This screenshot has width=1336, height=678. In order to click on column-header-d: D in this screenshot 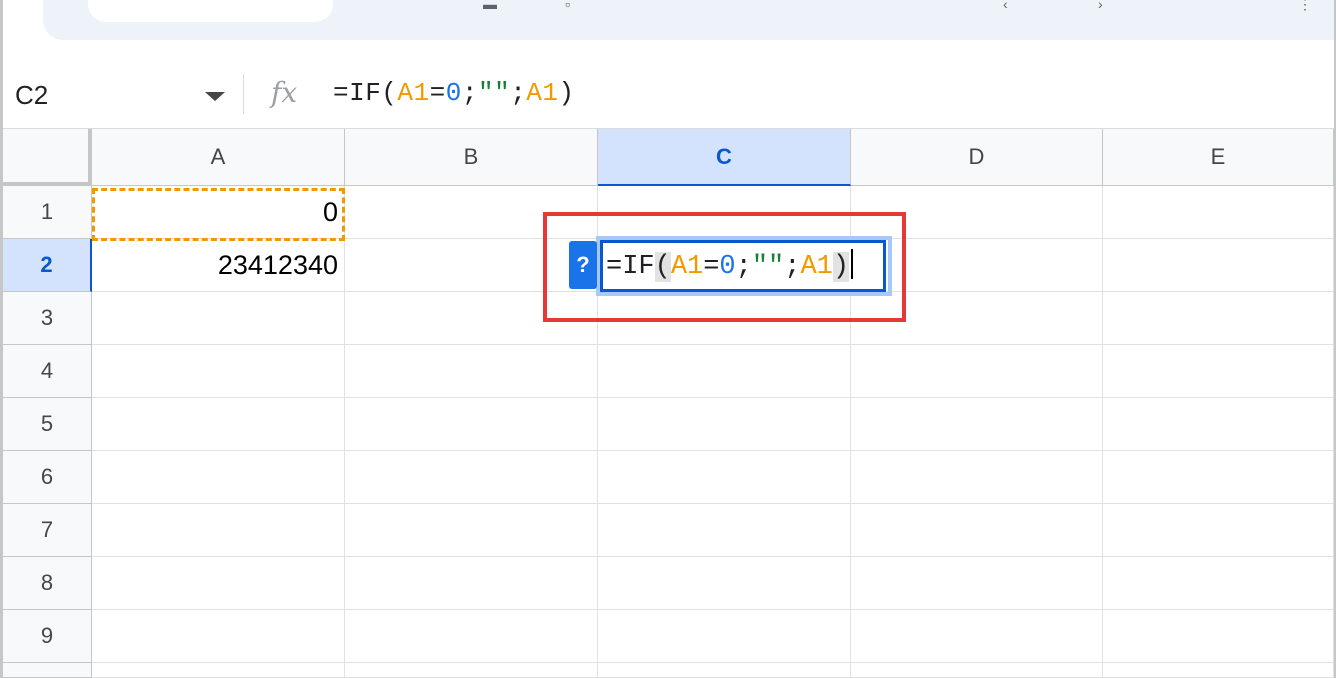, I will do `click(977, 157)`.